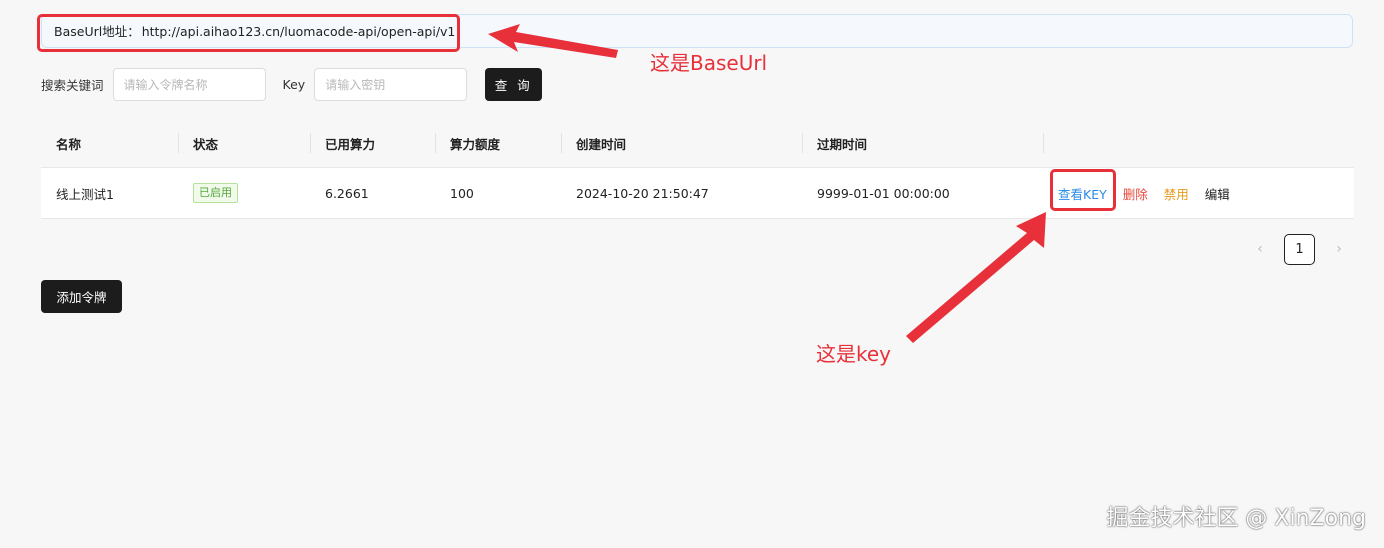 This screenshot has width=1384, height=548. Describe the element at coordinates (854, 354) in the screenshot. I see `key-annotation-text: 这是key` at that location.